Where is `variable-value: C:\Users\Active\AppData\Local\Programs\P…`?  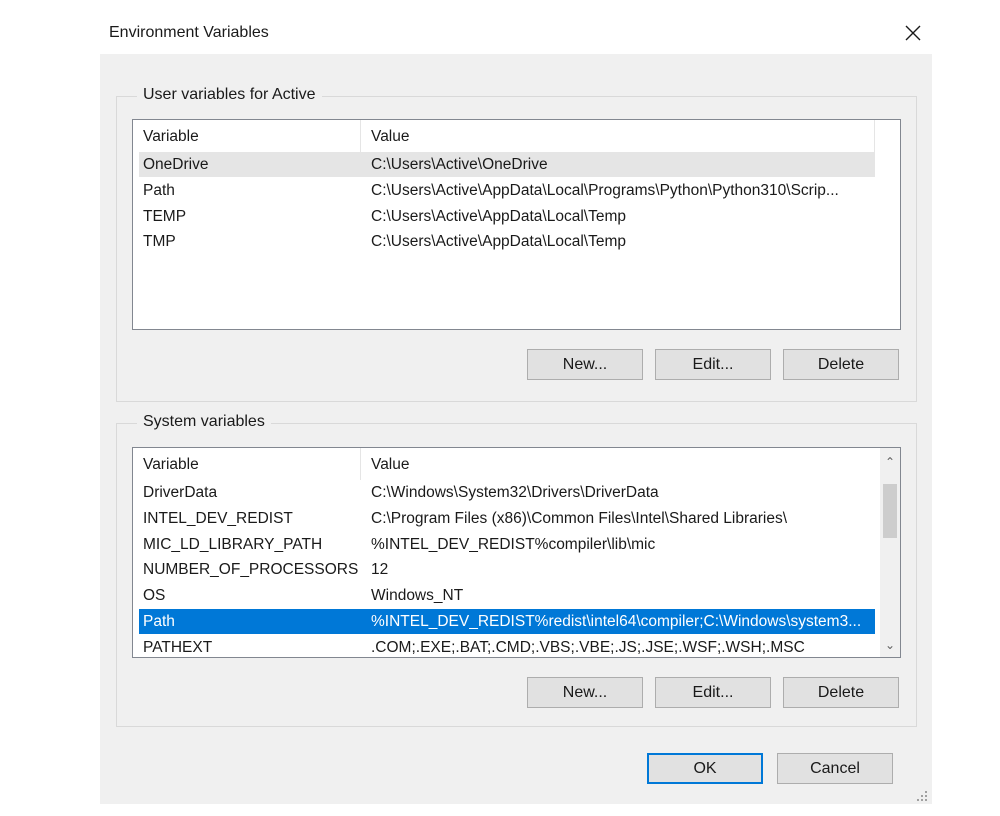
variable-value: C:\Users\Active\AppData\Local\Programs\P… is located at coordinates (605, 190).